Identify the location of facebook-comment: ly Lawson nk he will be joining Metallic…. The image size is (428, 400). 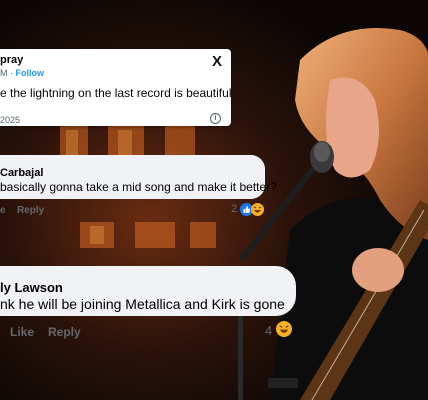
(154, 307).